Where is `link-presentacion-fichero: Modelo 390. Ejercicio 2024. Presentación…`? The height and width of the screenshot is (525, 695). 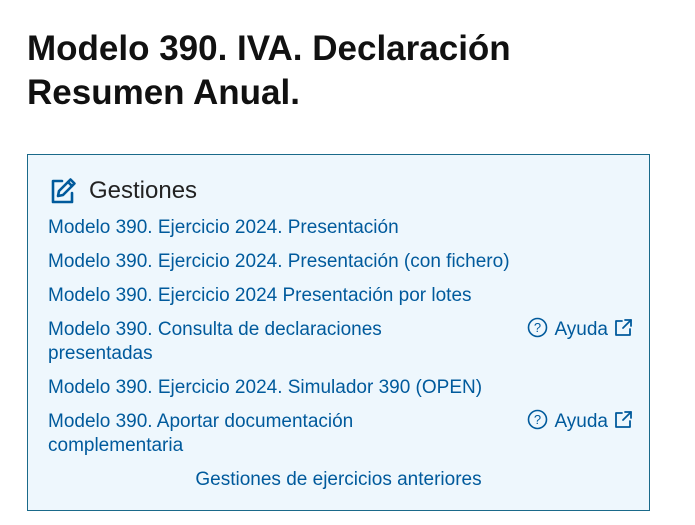 link-presentacion-fichero: Modelo 390. Ejercicio 2024. Presentación… is located at coordinates (340, 262).